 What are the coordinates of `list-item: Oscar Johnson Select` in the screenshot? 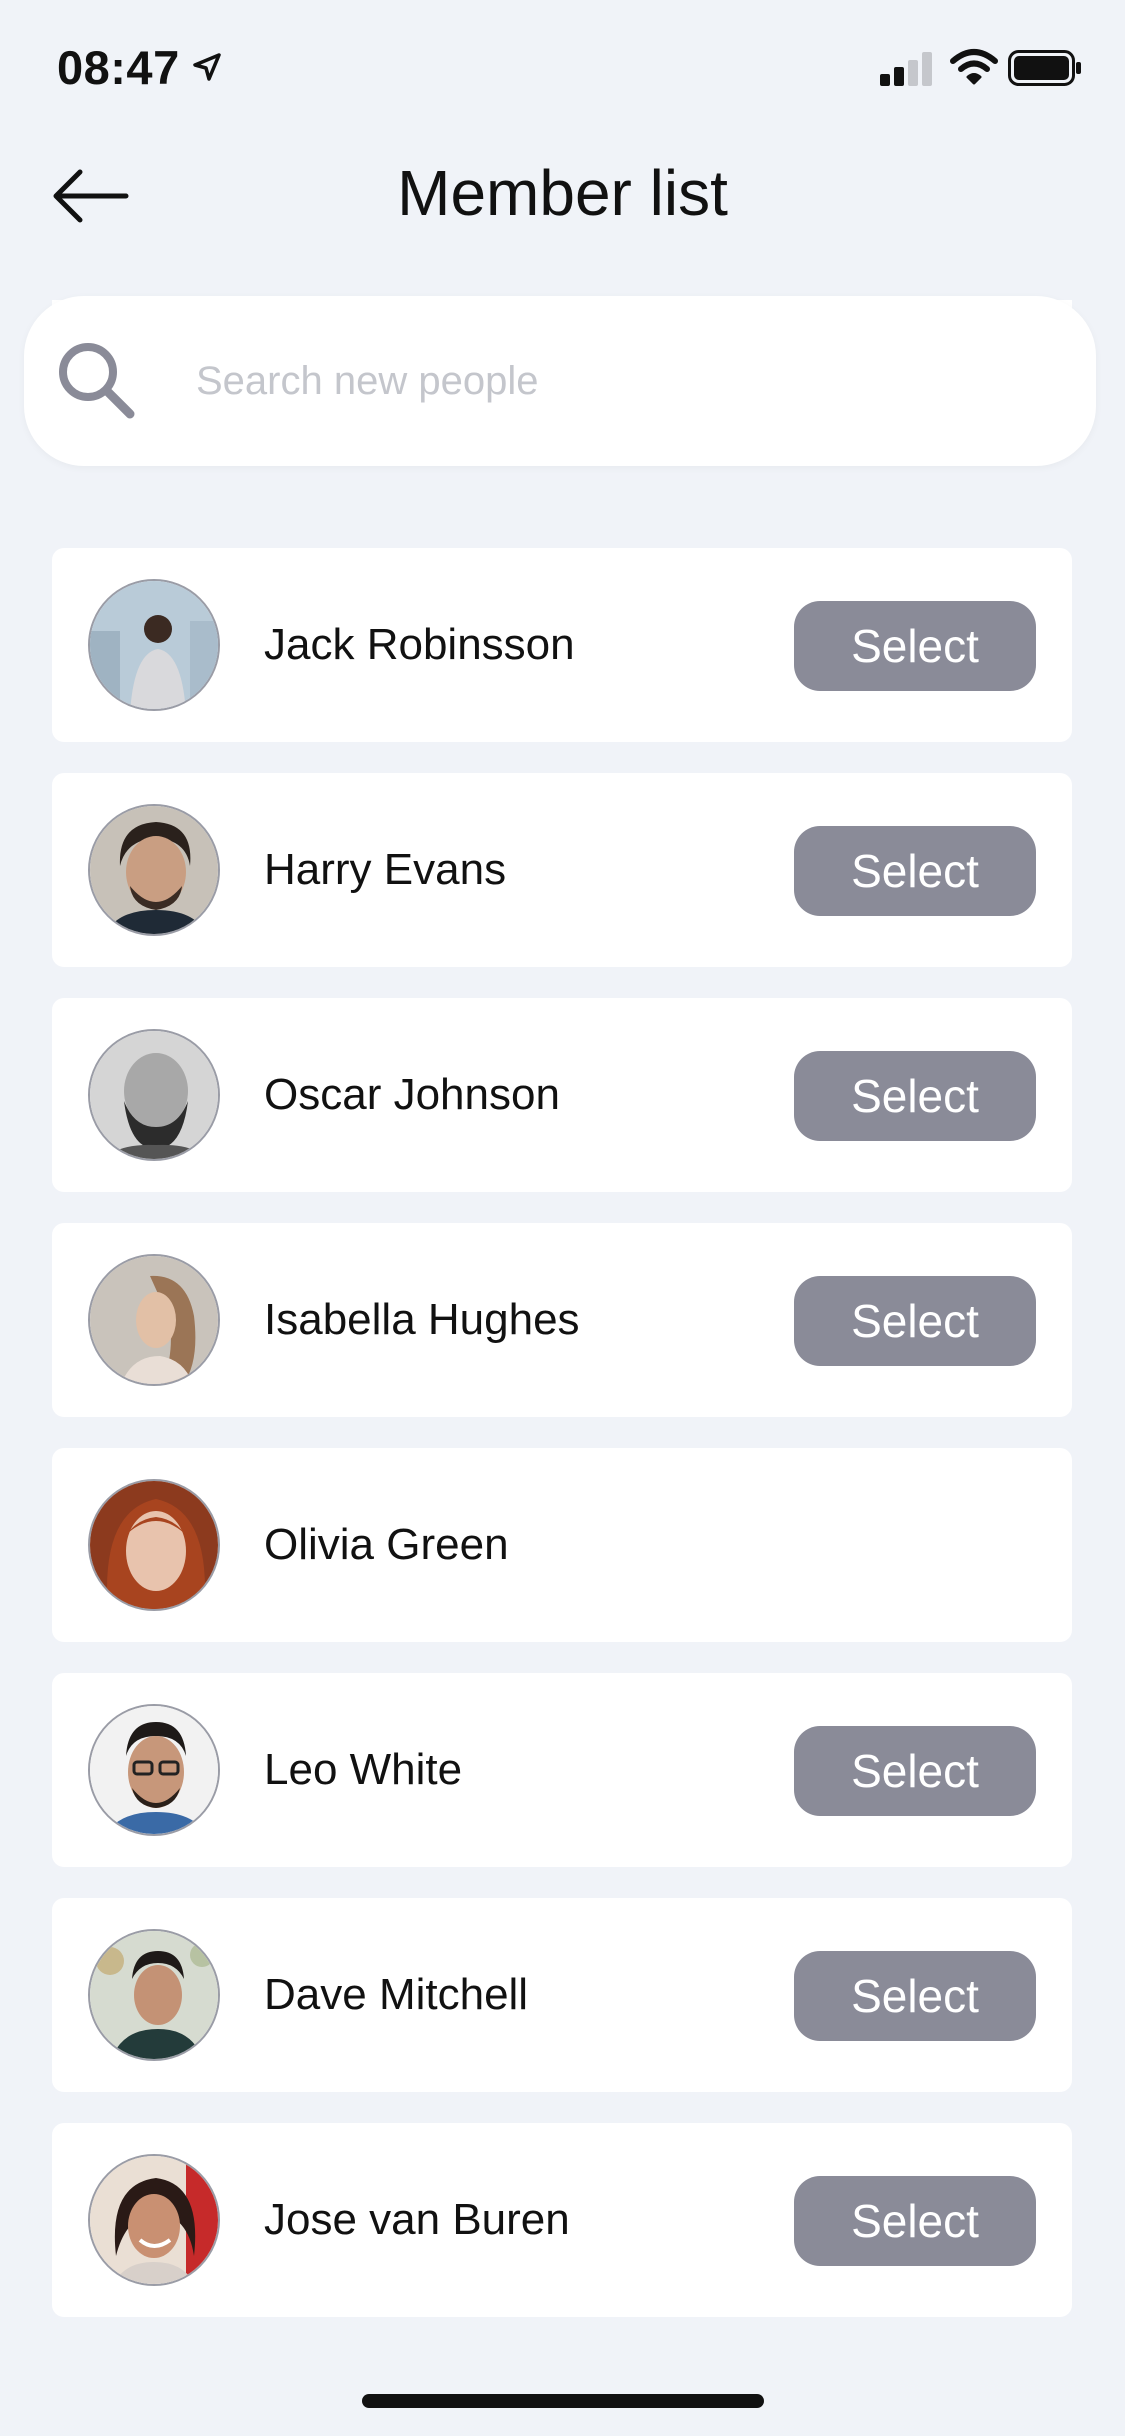 It's located at (562, 1095).